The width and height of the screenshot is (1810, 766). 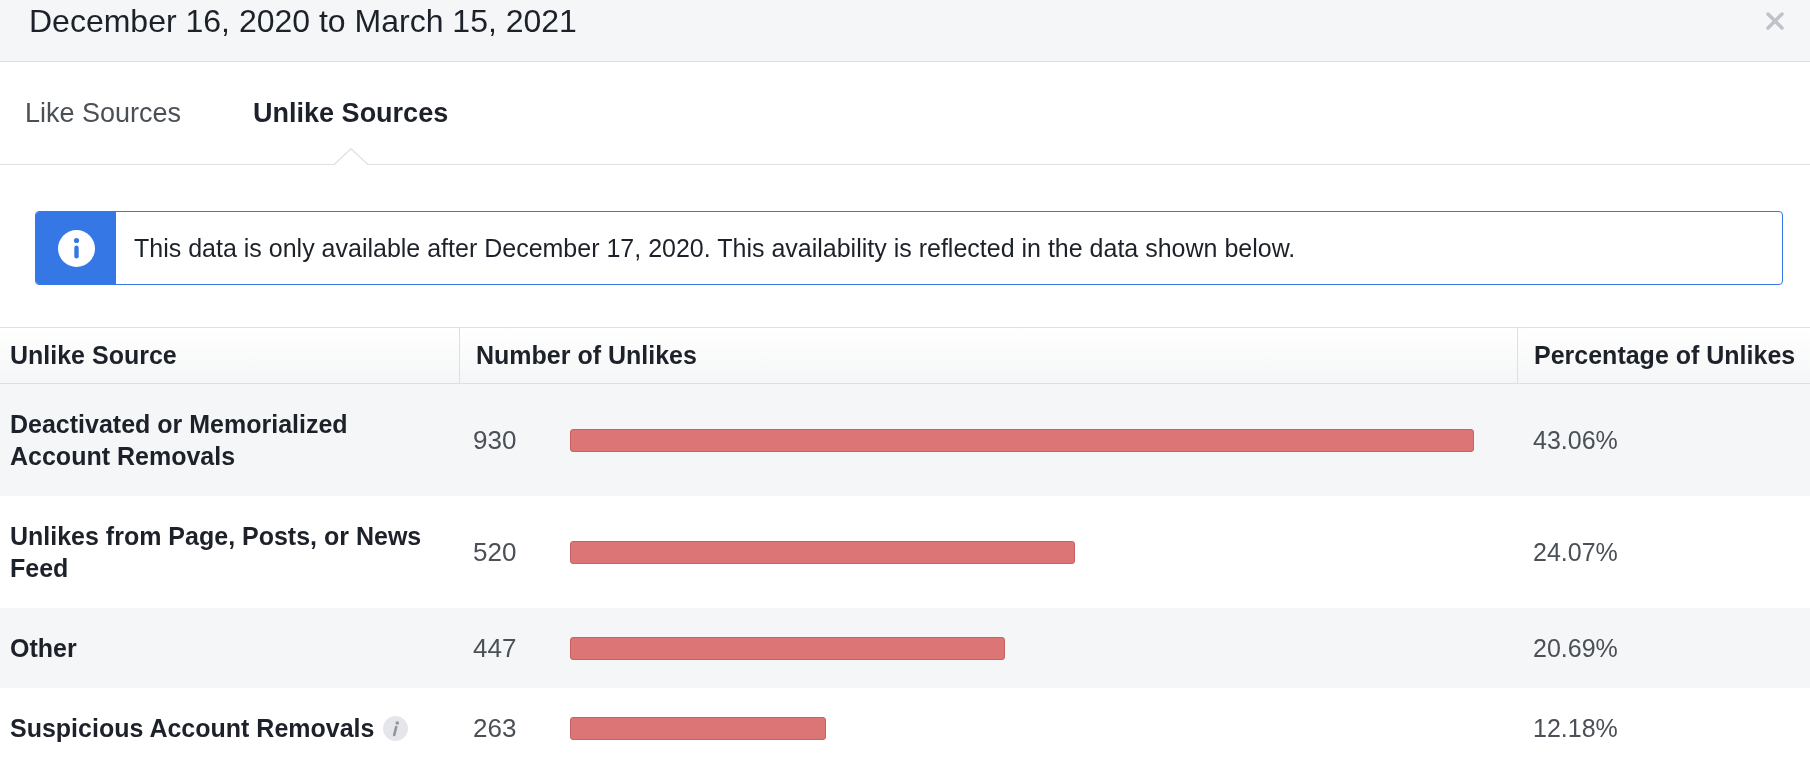 I want to click on count-value: 263, so click(x=495, y=728).